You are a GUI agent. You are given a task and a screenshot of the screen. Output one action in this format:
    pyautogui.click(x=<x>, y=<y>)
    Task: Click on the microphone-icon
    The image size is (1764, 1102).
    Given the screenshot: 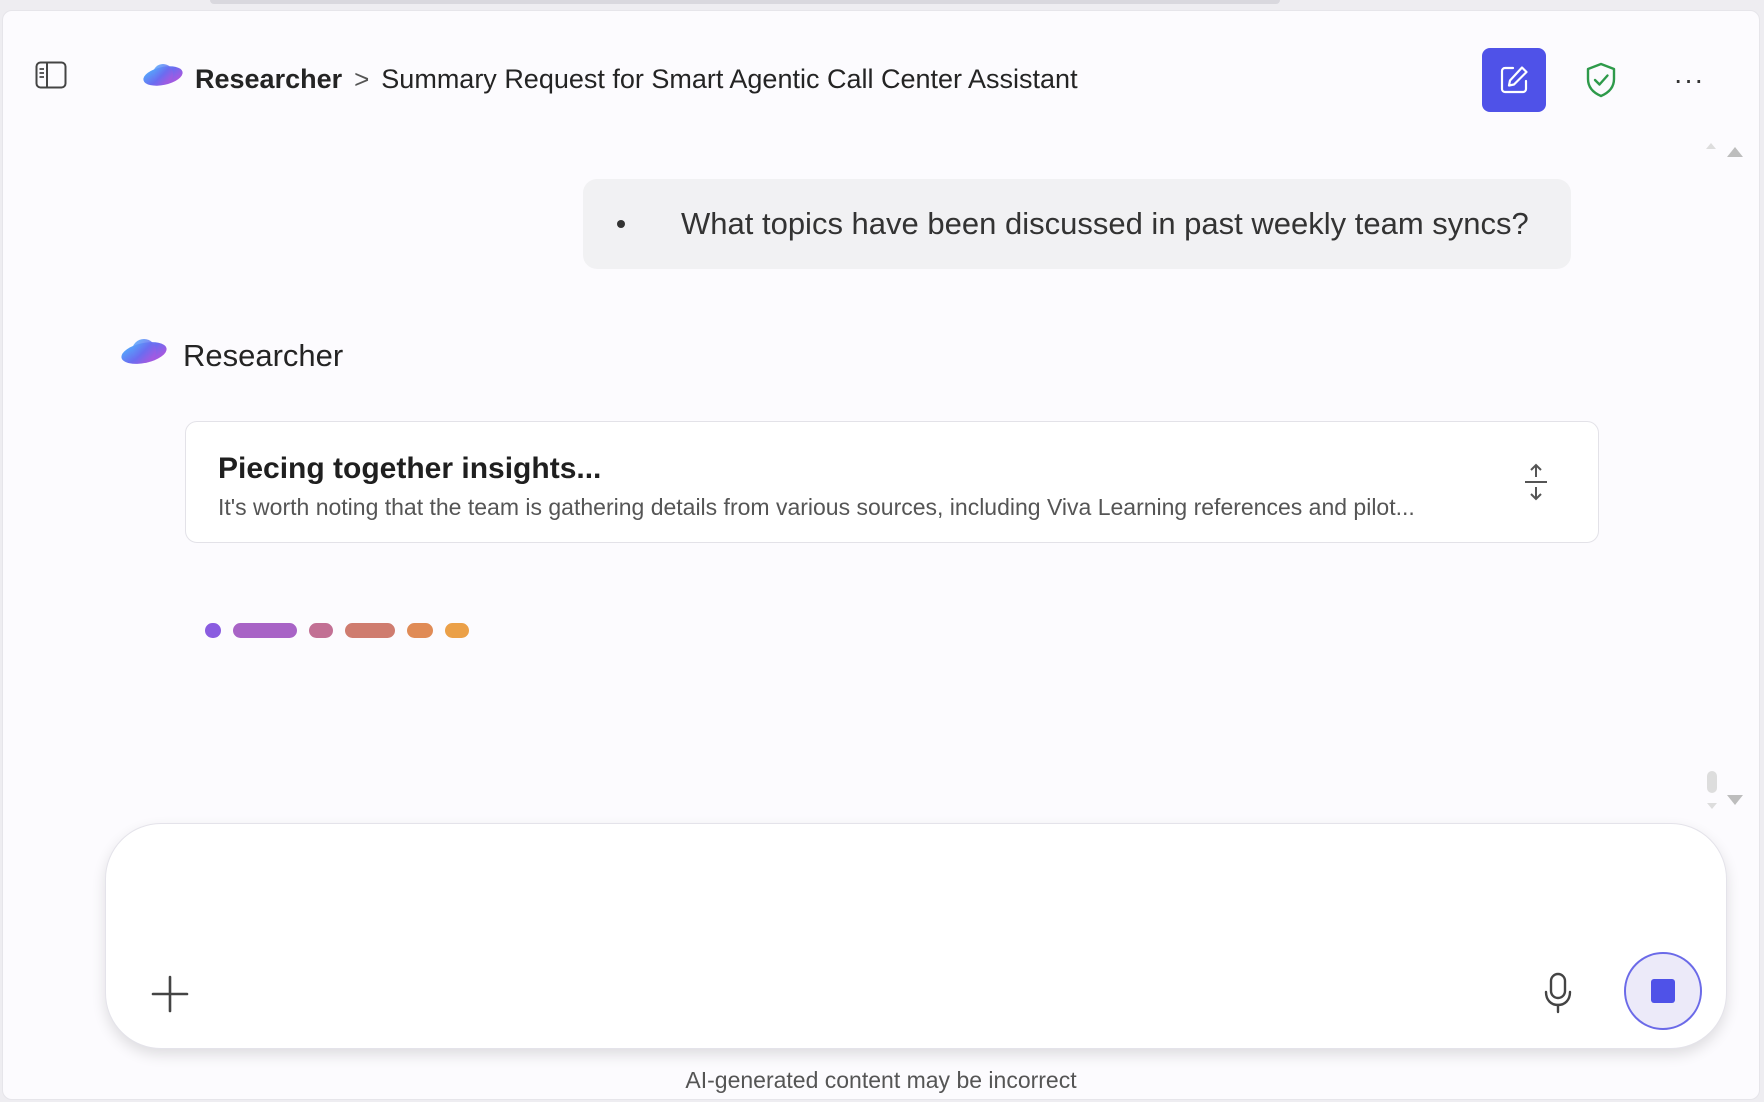 What is the action you would take?
    pyautogui.click(x=1558, y=993)
    